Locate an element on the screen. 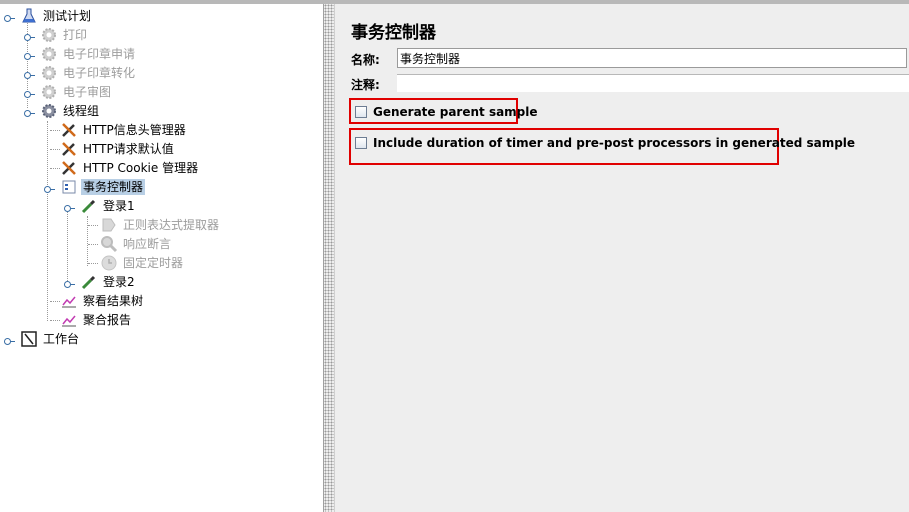 This screenshot has height=512, width=909. tree-node-workbench: 工作台 is located at coordinates (50, 338).